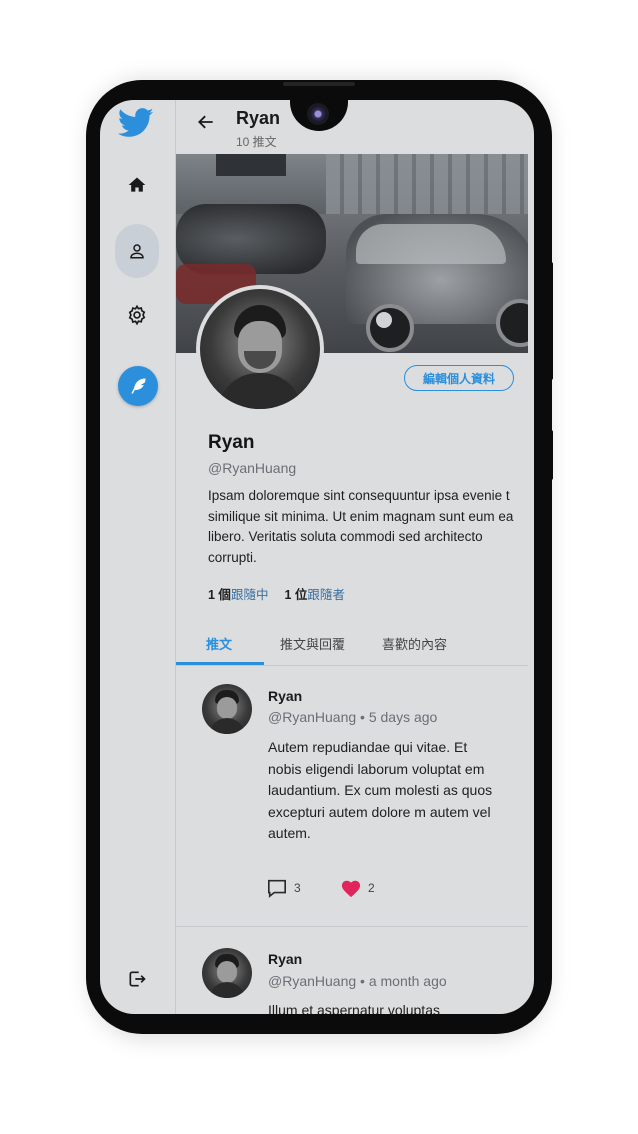 The width and height of the screenshot is (638, 1134). Describe the element at coordinates (206, 122) in the screenshot. I see `back-arrow-icon` at that location.